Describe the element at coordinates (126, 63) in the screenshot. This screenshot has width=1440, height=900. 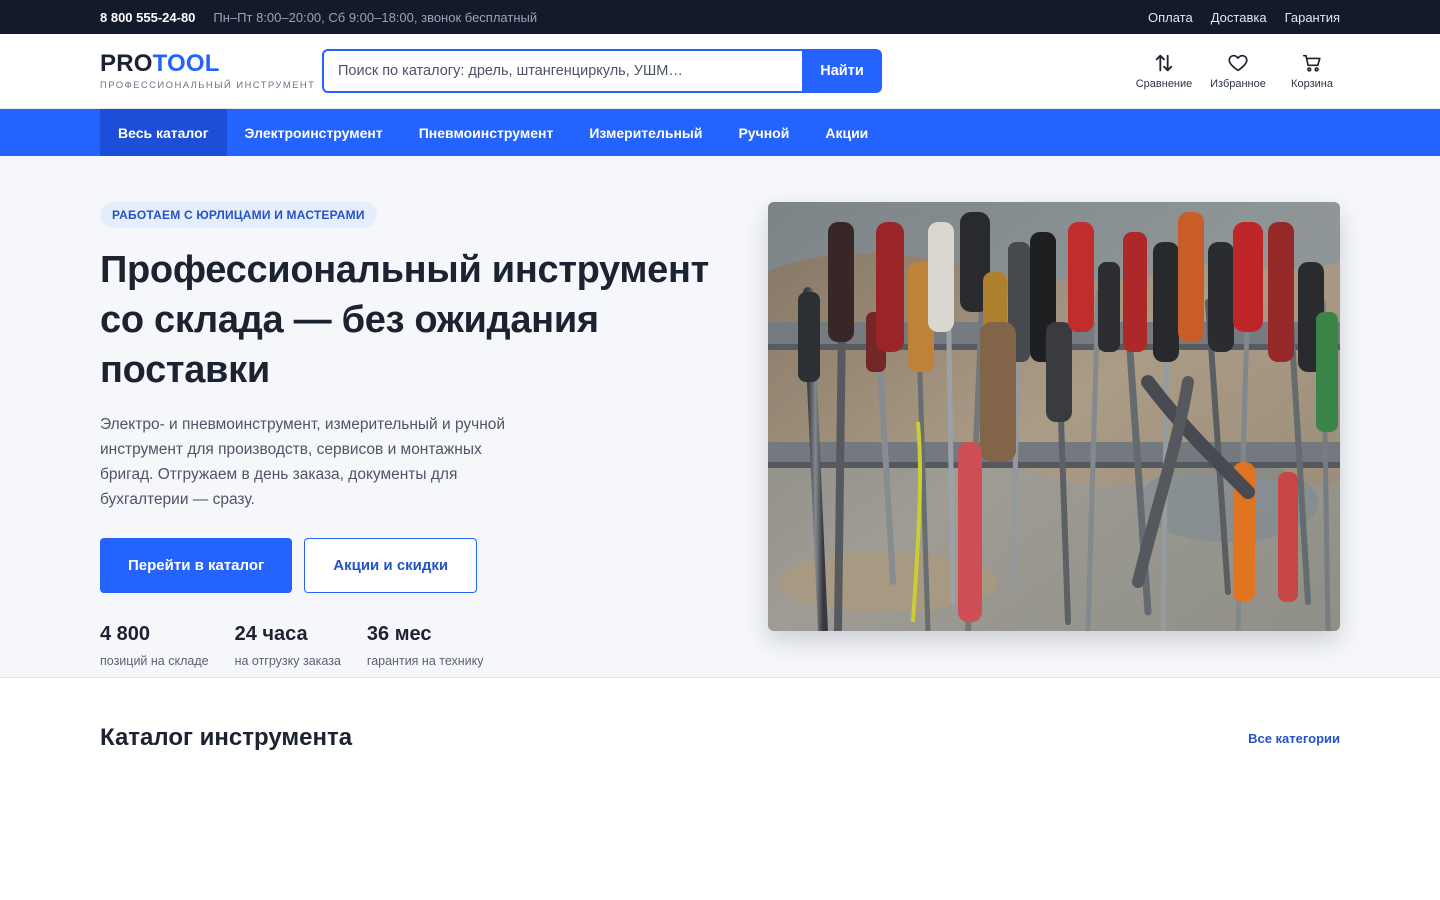
I see `logo-pro: PRO` at that location.